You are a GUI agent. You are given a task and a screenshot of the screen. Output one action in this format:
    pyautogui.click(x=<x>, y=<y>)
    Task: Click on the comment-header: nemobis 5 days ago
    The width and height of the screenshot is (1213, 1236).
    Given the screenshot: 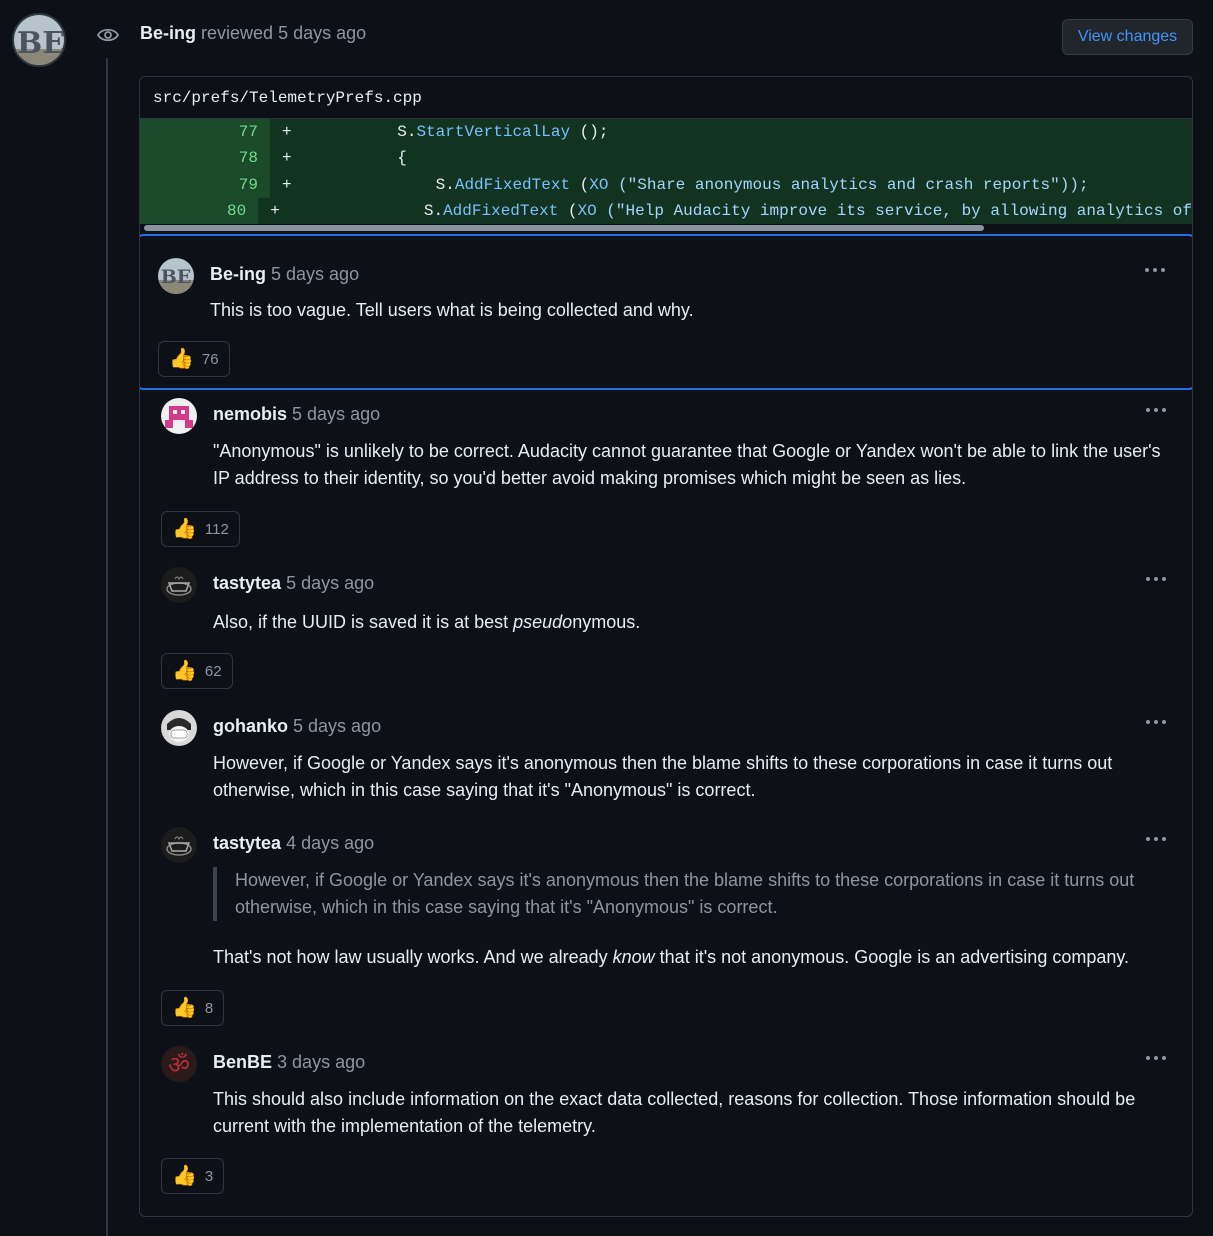 What is the action you would take?
    pyautogui.click(x=296, y=414)
    